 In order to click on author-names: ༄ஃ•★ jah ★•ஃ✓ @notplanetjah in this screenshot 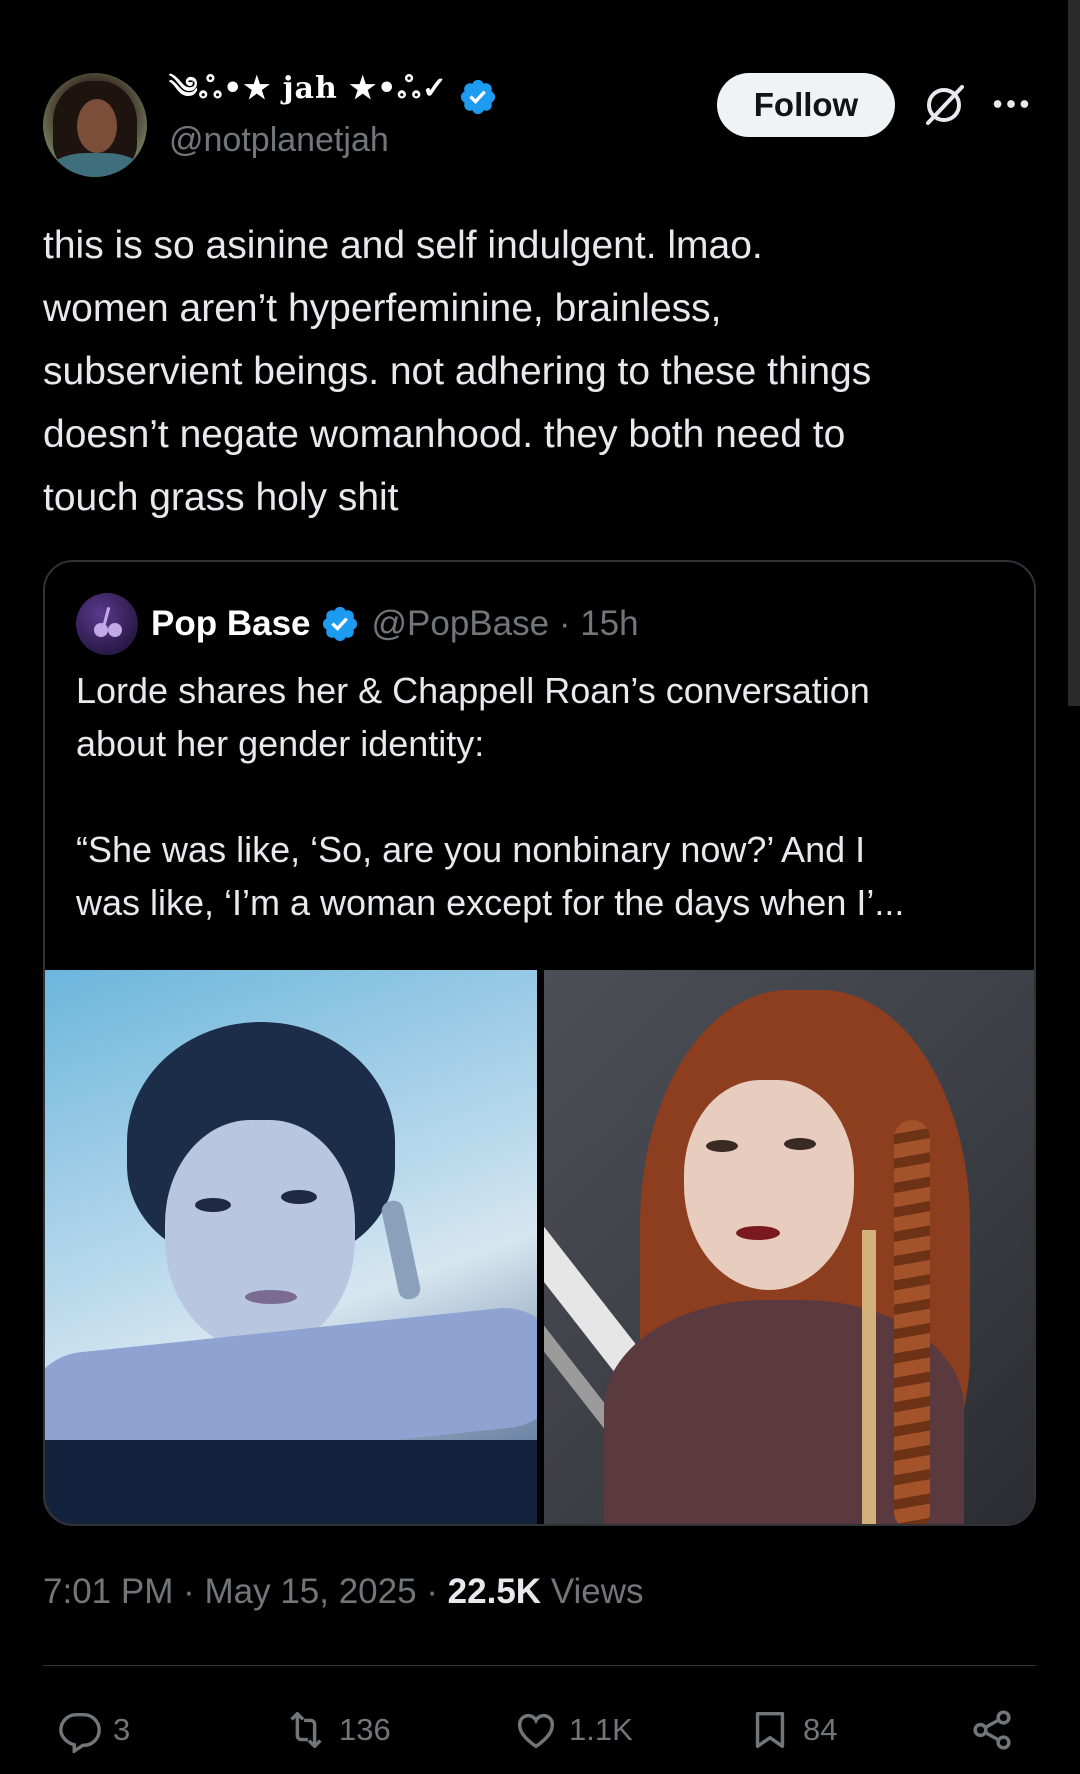, I will do `click(333, 115)`.